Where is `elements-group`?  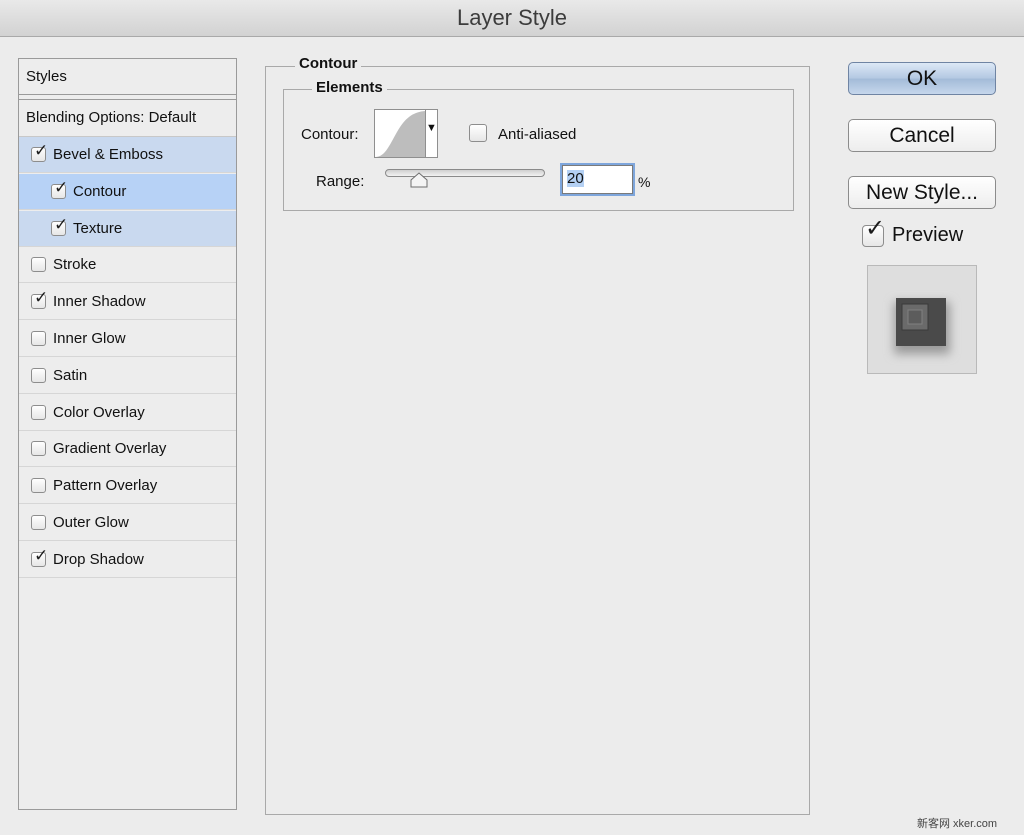 elements-group is located at coordinates (538, 150).